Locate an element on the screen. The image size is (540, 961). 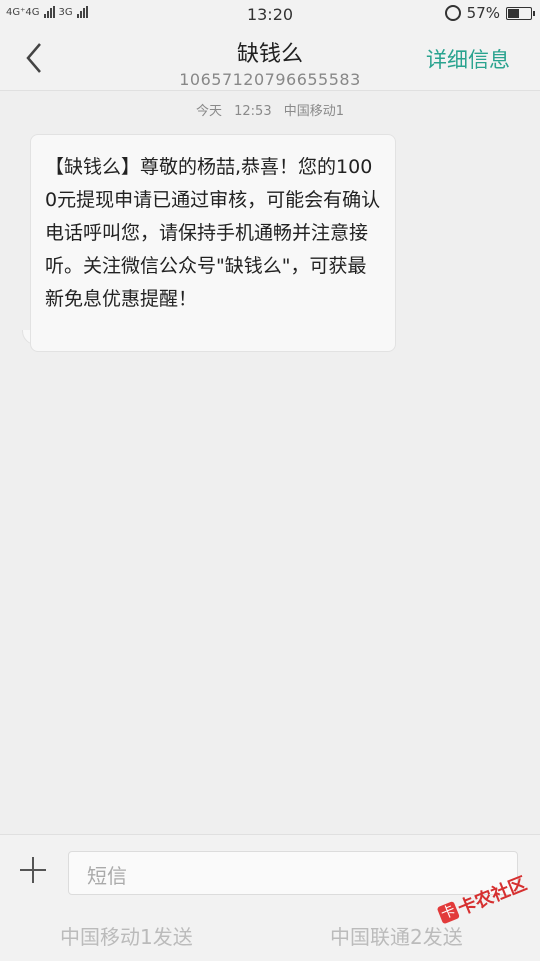
status-bar: 4G⁺4G 3G 13:20 57% is located at coordinates (270, 14).